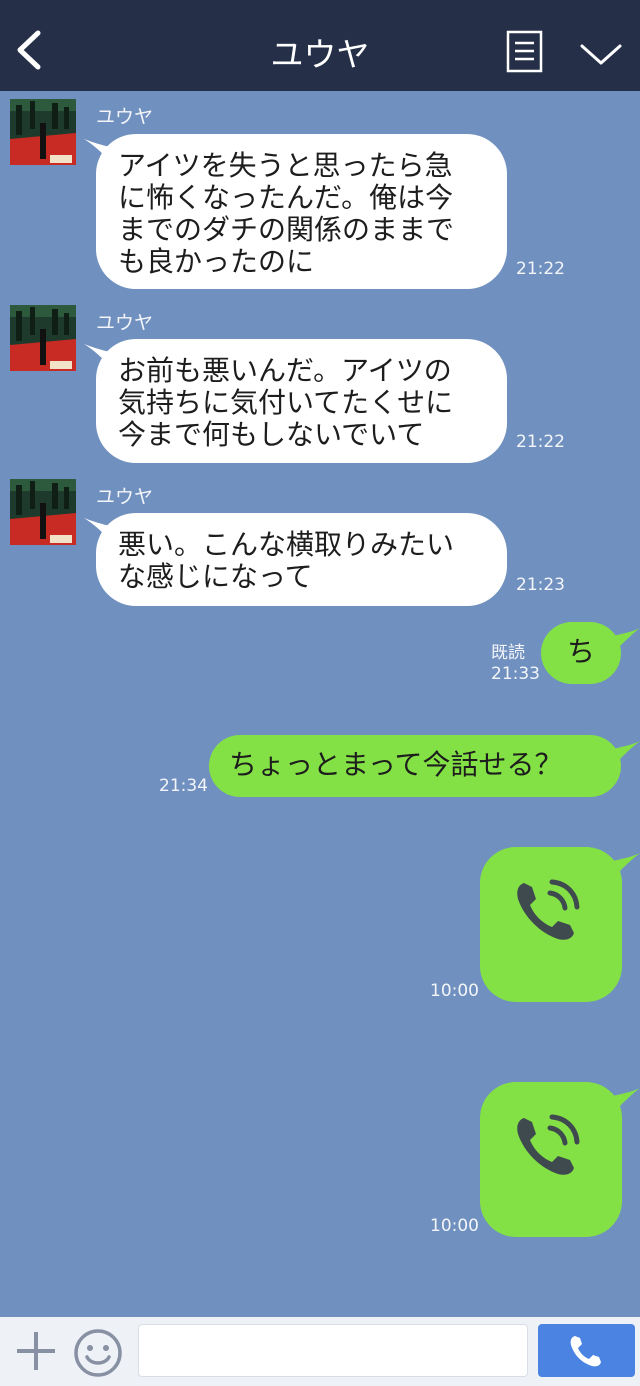 This screenshot has width=640, height=1386. I want to click on outgoing-message-bubble: ちょっとまって今話せる？, so click(415, 766).